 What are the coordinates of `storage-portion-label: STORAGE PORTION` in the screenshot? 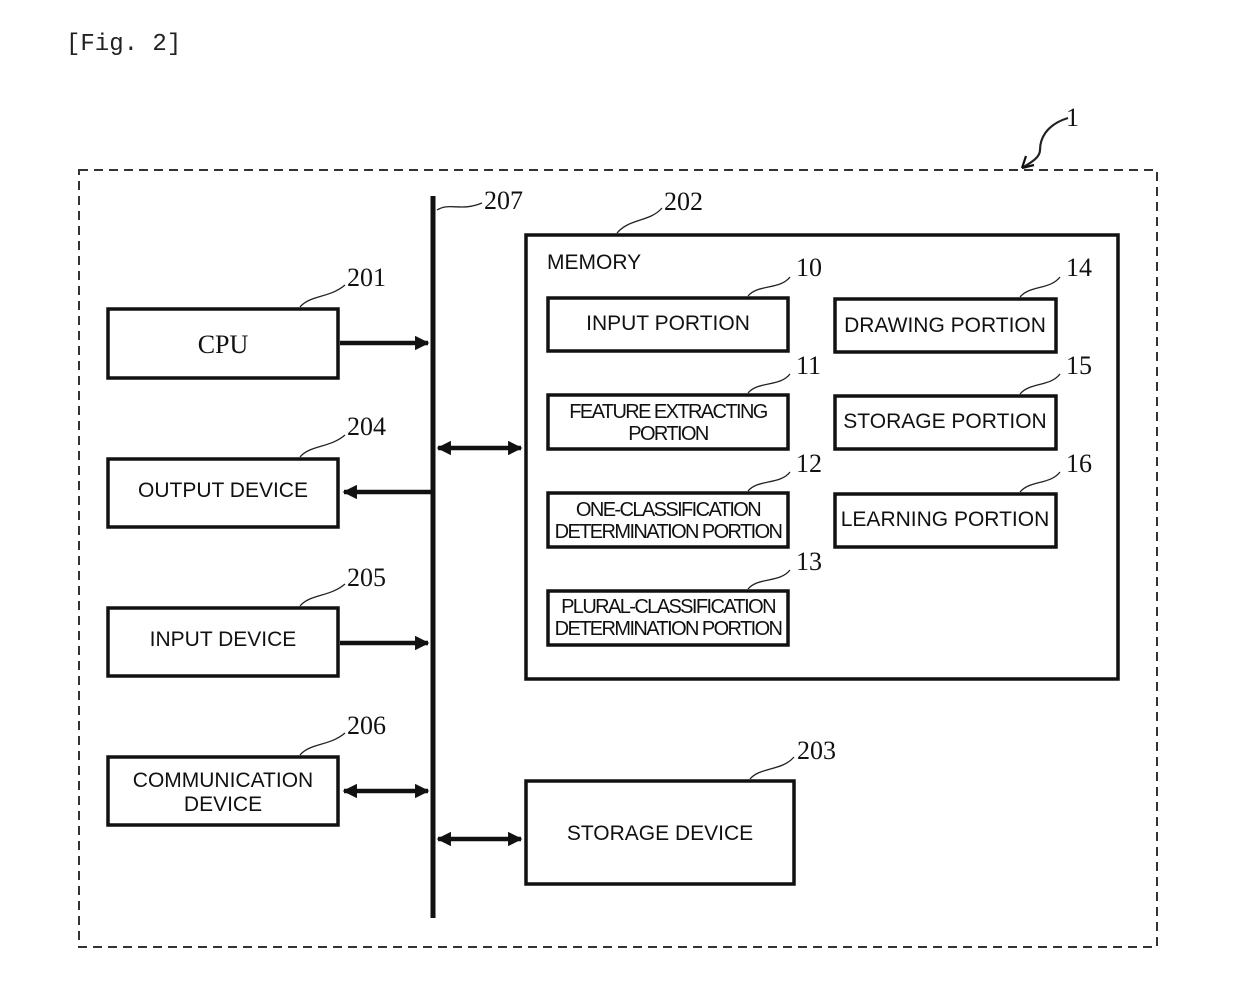 It's located at (944, 421).